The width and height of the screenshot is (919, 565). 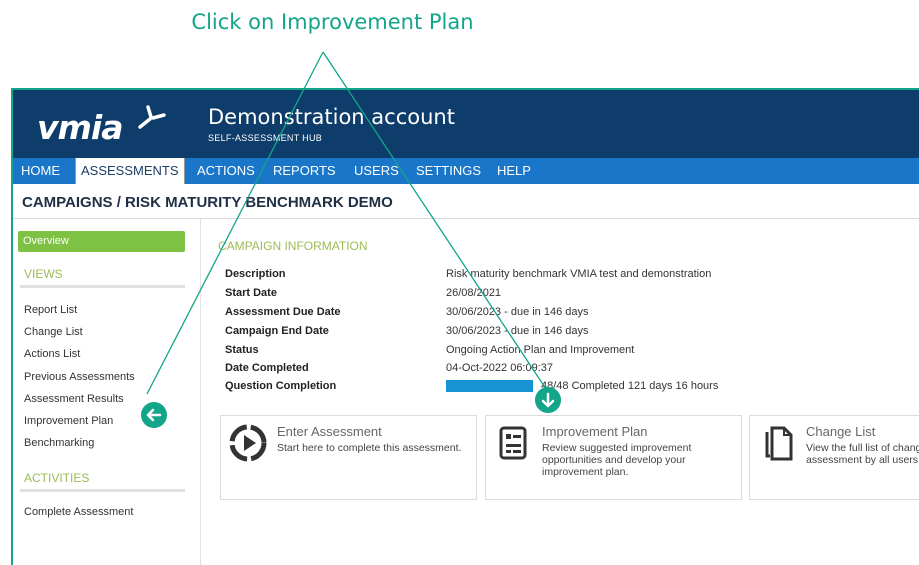 I want to click on pointer-line-right, so click(x=435, y=222).